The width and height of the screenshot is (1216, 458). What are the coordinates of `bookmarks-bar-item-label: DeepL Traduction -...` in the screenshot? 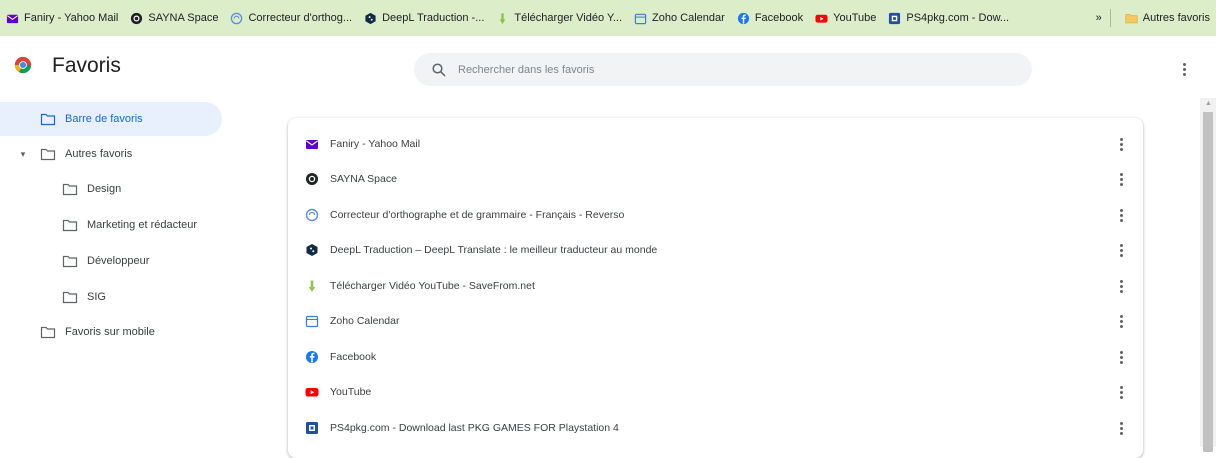 It's located at (433, 18).